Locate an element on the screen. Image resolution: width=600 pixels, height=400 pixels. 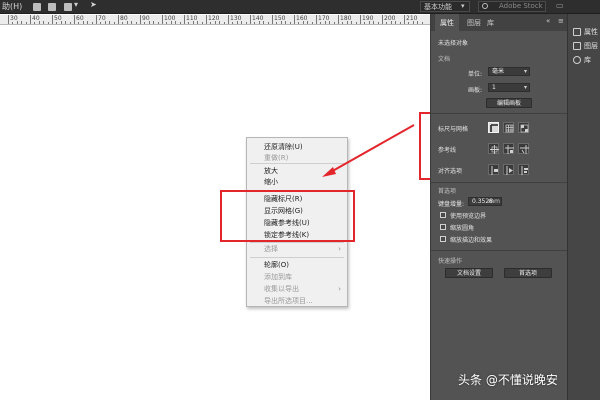
document-setup-button: 文档设置 is located at coordinates (469, 273).